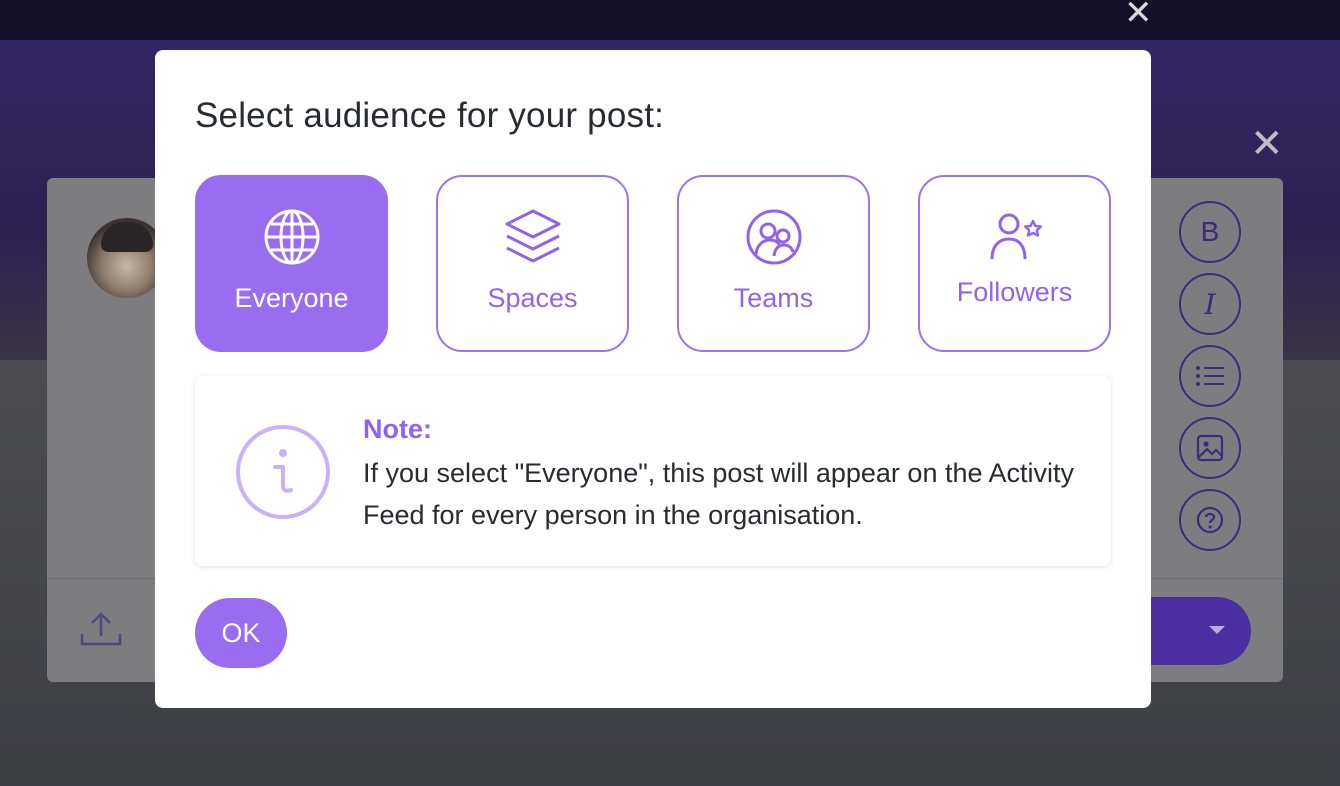 This screenshot has width=1340, height=786. Describe the element at coordinates (1014, 292) in the screenshot. I see `option-label: Followers` at that location.